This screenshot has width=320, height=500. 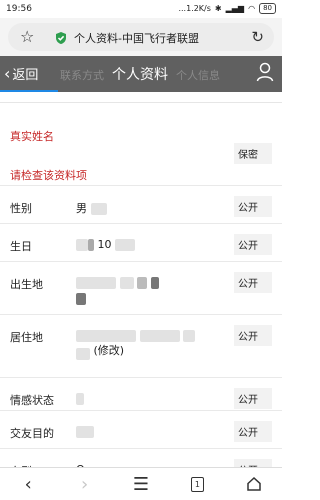 What do you see at coordinates (252, 8) in the screenshot?
I see `wifi-icon: ◠` at bounding box center [252, 8].